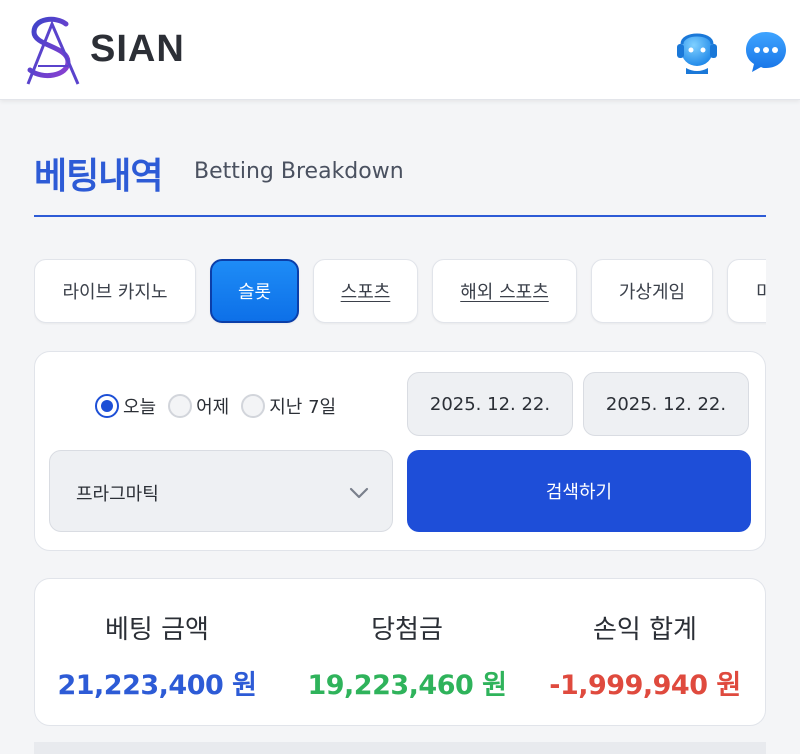 The image size is (800, 754). Describe the element at coordinates (490, 404) in the screenshot. I see `date-from-field: 2025. 12. 22.` at that location.